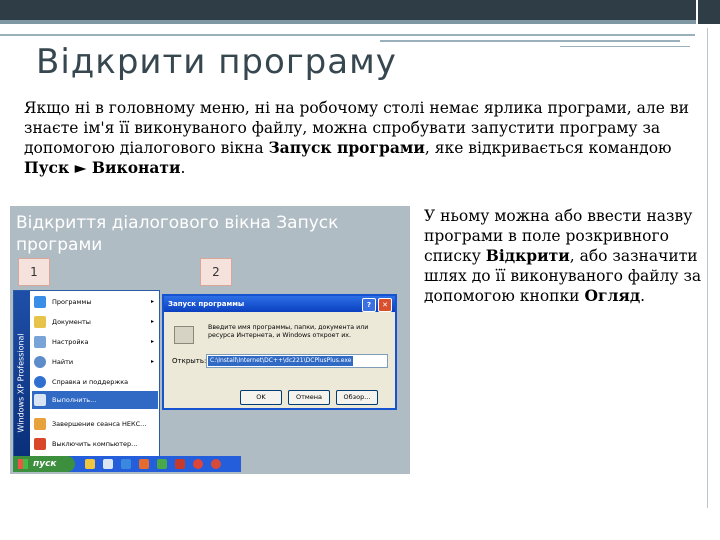  Describe the element at coordinates (34, 272) in the screenshot. I see `step-badge-1: 1` at that location.